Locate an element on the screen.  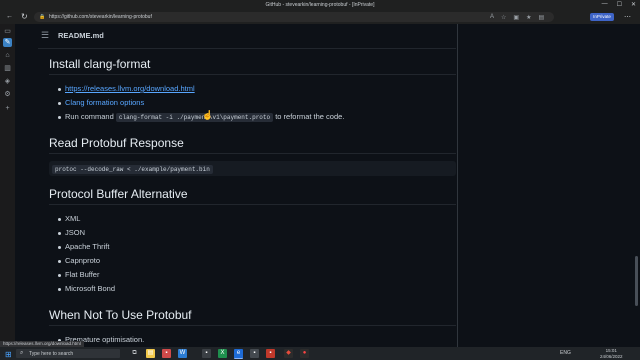
lock-icon: 🔒 is located at coordinates (42, 17).